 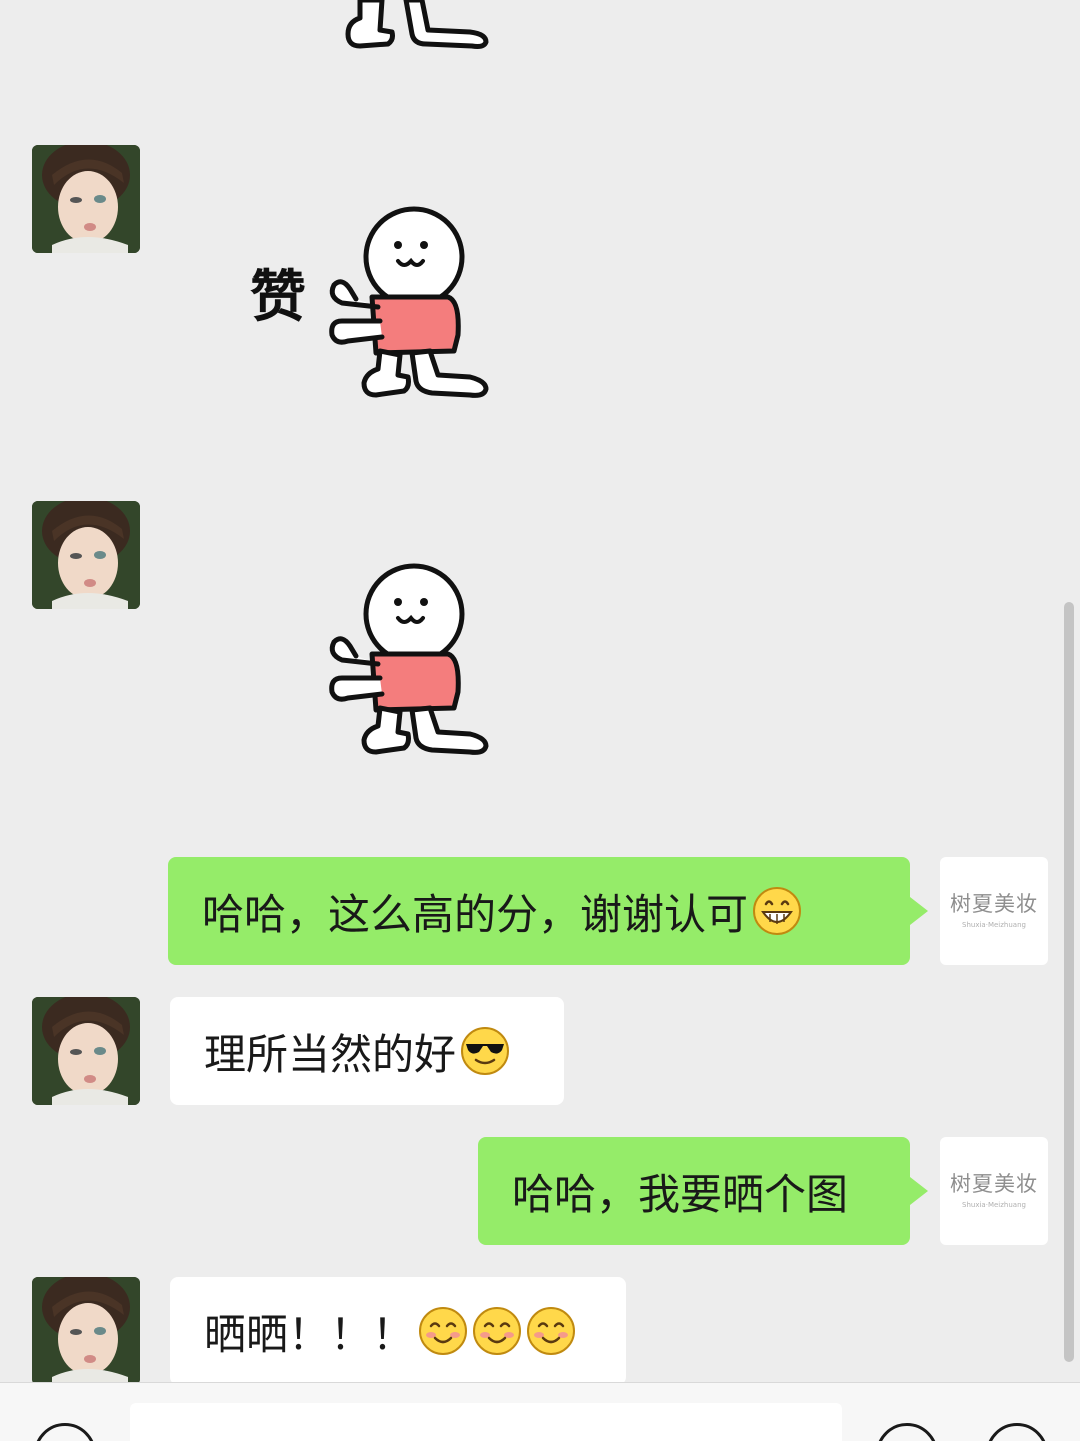 I want to click on voice-toggle-button, so click(x=65, y=1432).